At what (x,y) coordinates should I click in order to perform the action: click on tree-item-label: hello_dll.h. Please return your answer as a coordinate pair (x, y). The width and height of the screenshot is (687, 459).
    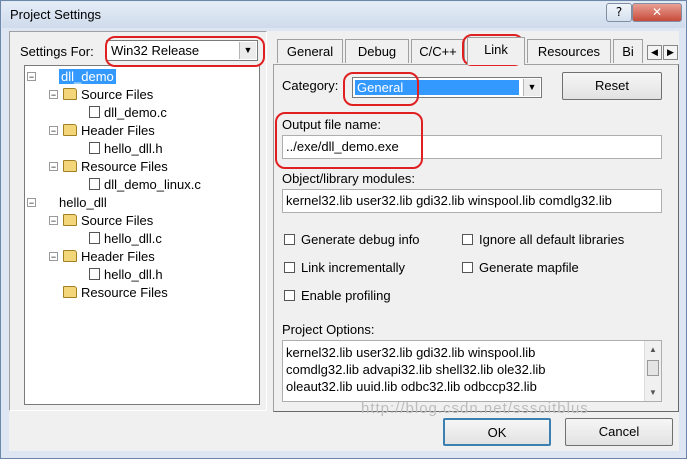
    Looking at the image, I should click on (133, 148).